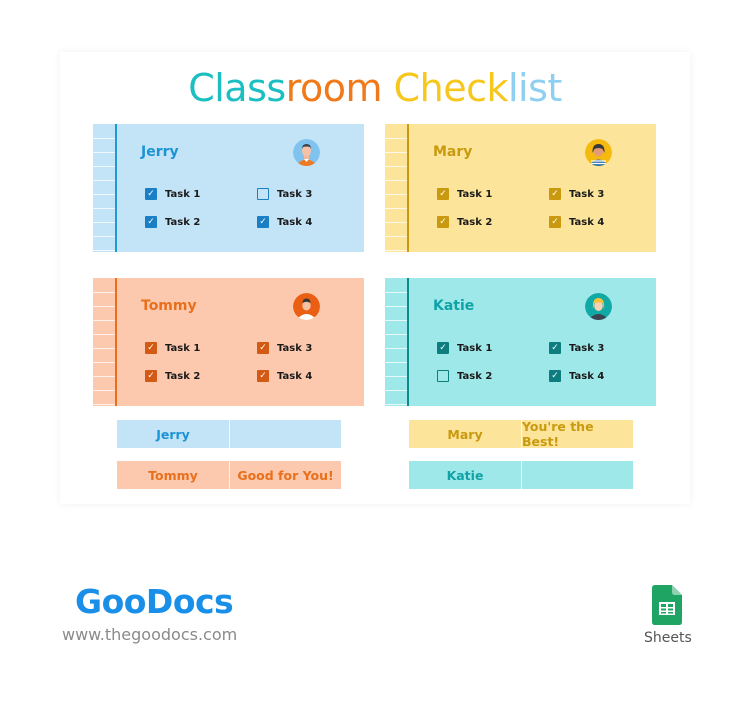  I want to click on summary-row-mary: Mary You're the Best!, so click(521, 434).